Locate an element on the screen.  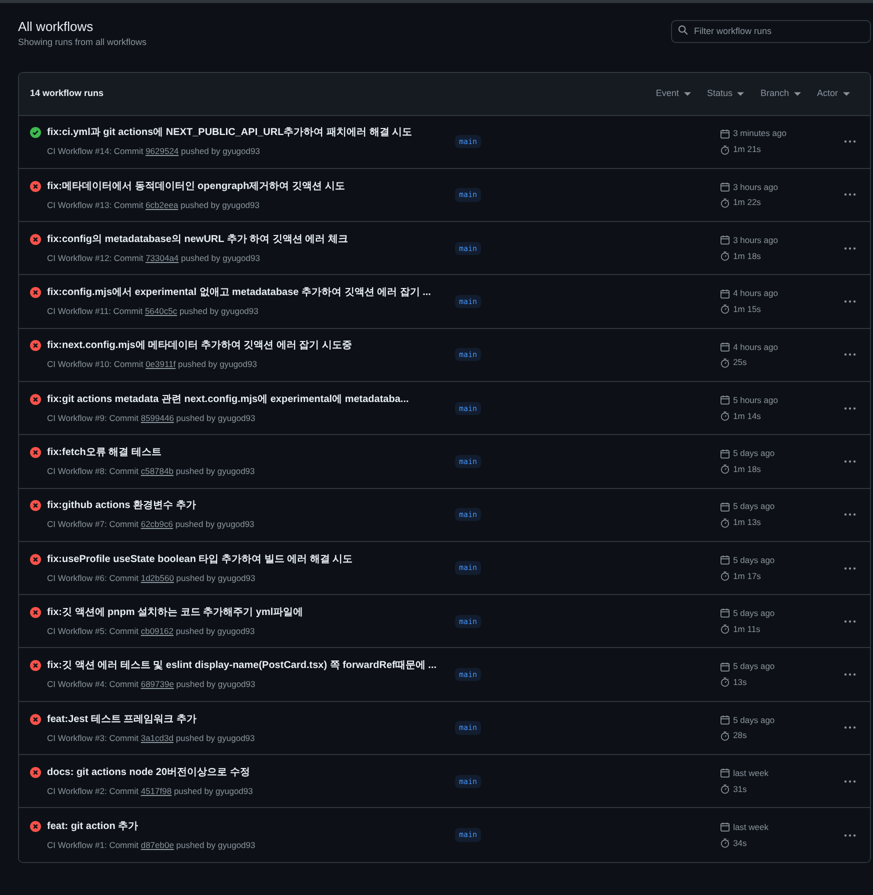
run-duration: 1m 21s is located at coordinates (747, 149).